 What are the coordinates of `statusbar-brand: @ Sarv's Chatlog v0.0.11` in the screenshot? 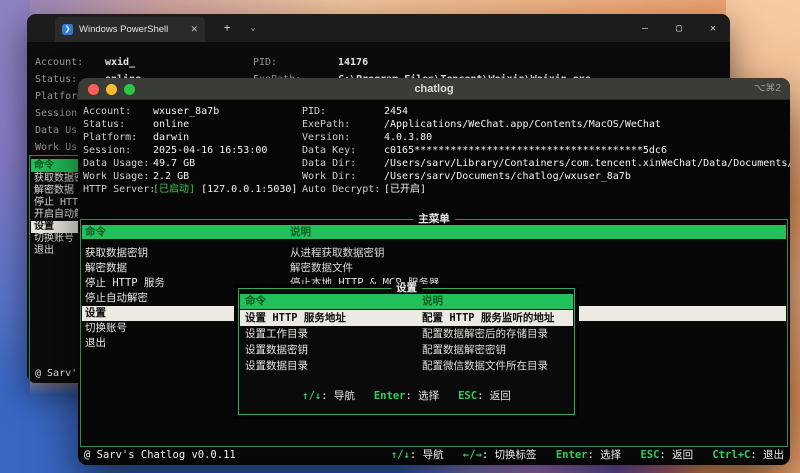 It's located at (160, 455).